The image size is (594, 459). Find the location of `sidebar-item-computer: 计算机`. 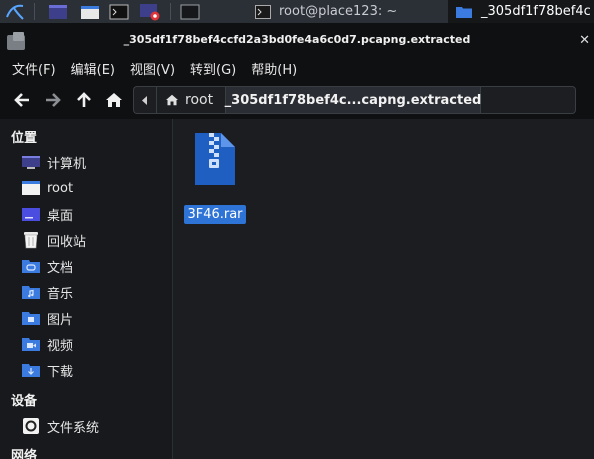

sidebar-item-computer: 计算机 is located at coordinates (86, 162).